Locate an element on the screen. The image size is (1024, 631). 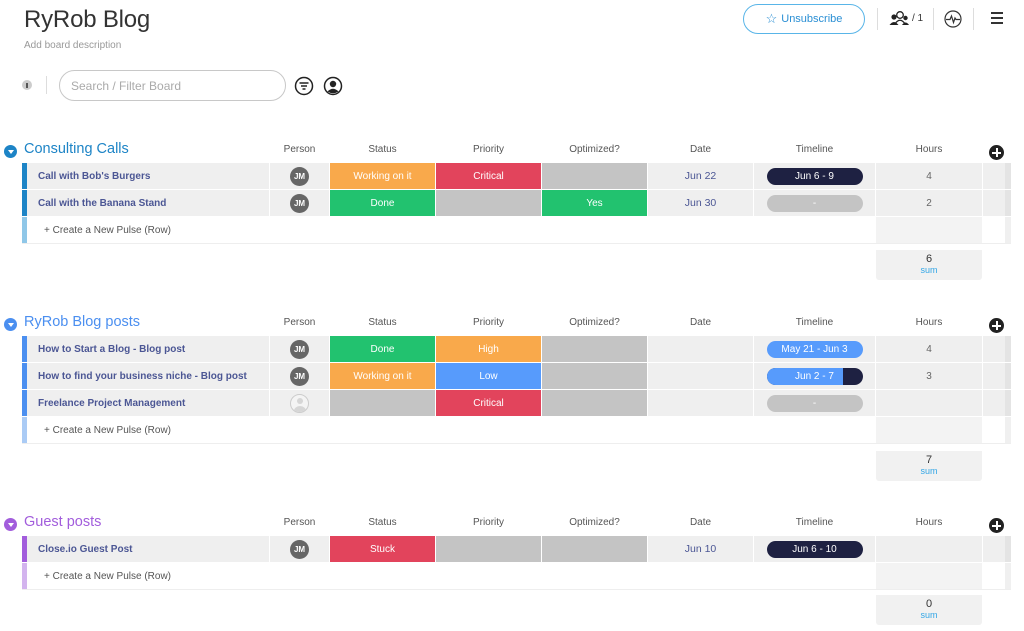
person-filter-icon is located at coordinates (333, 86).